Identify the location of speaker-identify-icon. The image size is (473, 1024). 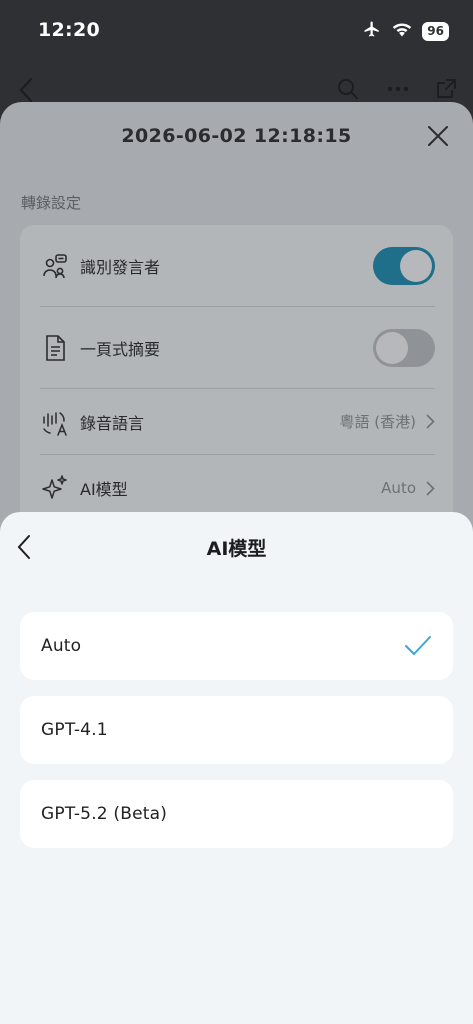
(55, 266).